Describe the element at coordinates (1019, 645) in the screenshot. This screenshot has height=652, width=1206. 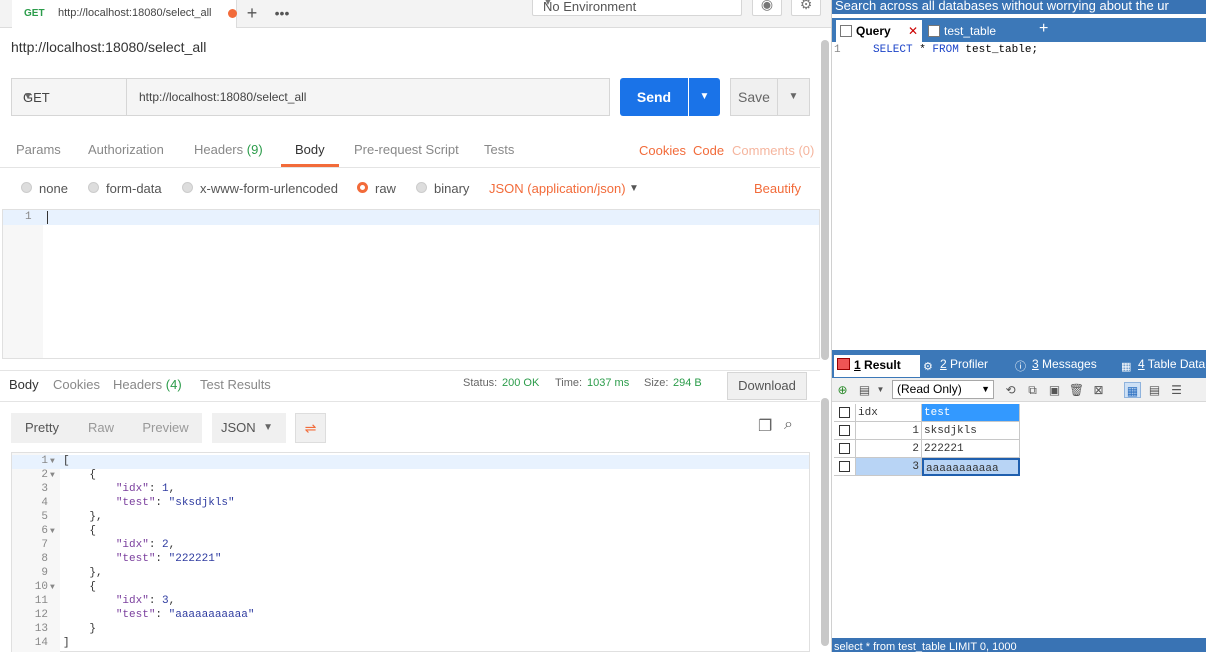
I see `status-bar: select * from test_table LIMIT 0, 1000` at that location.